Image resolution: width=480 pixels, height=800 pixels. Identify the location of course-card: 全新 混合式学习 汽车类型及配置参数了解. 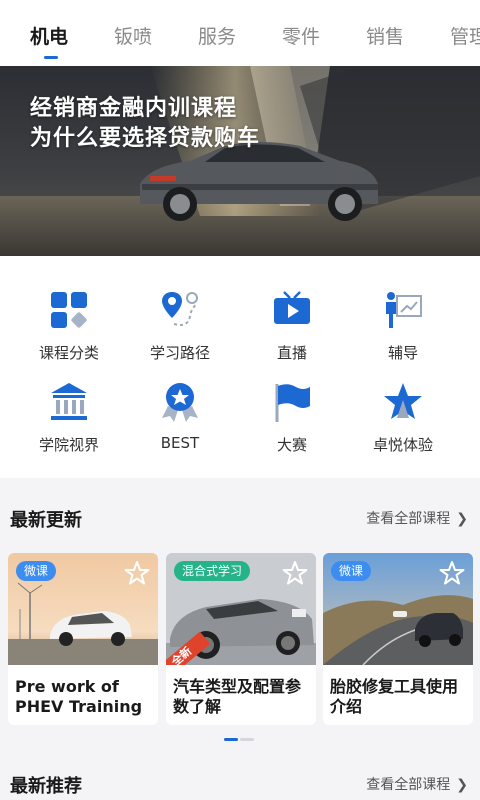
(241, 639).